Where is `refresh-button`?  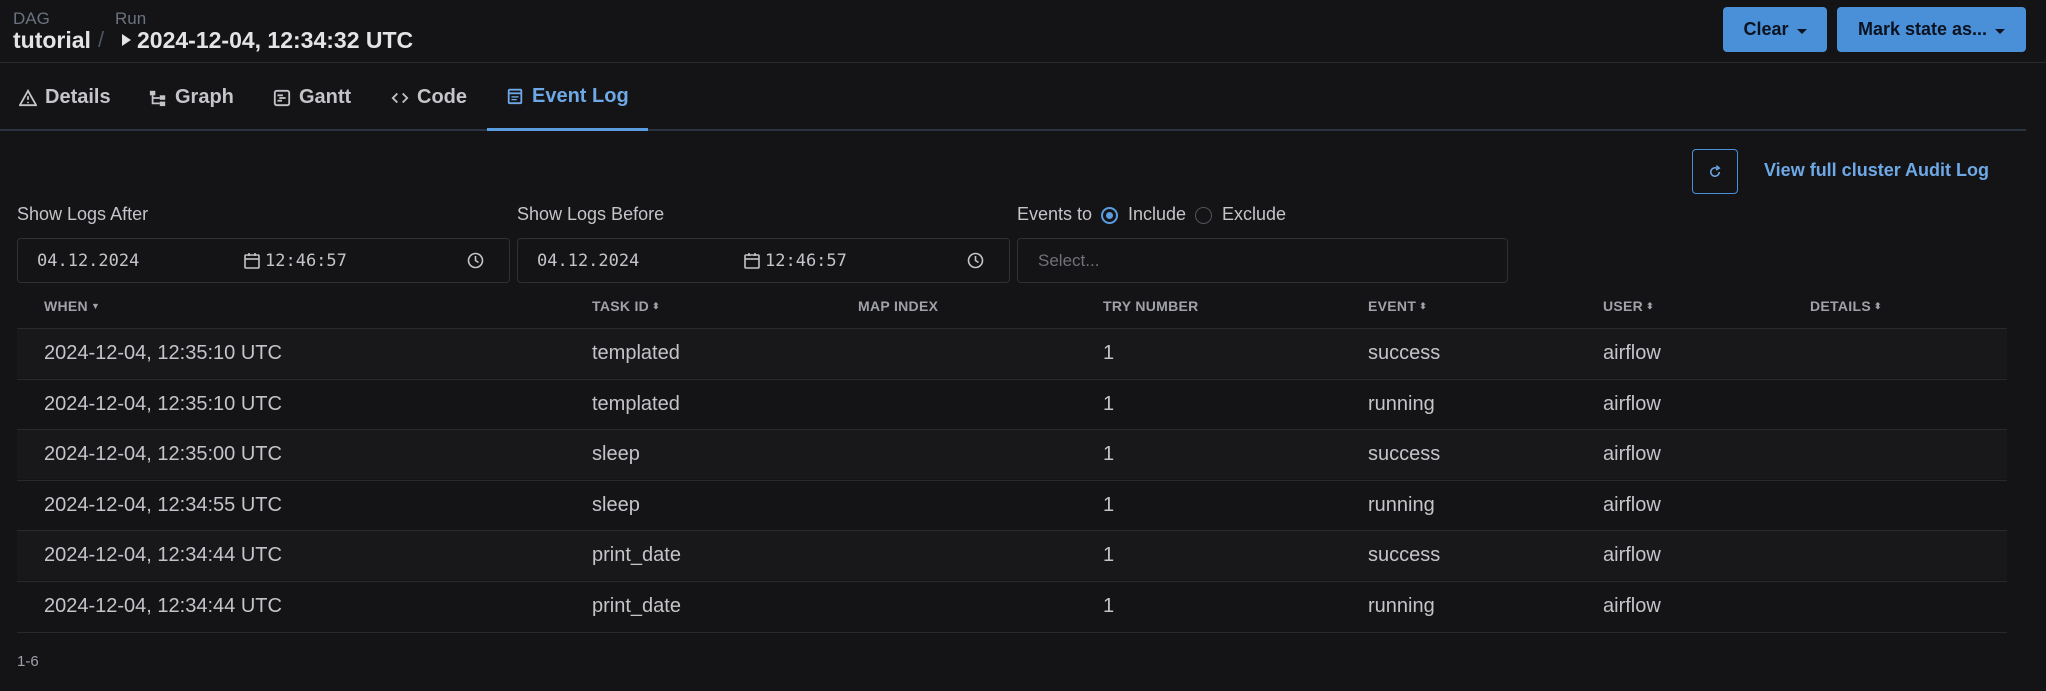 refresh-button is located at coordinates (1715, 171).